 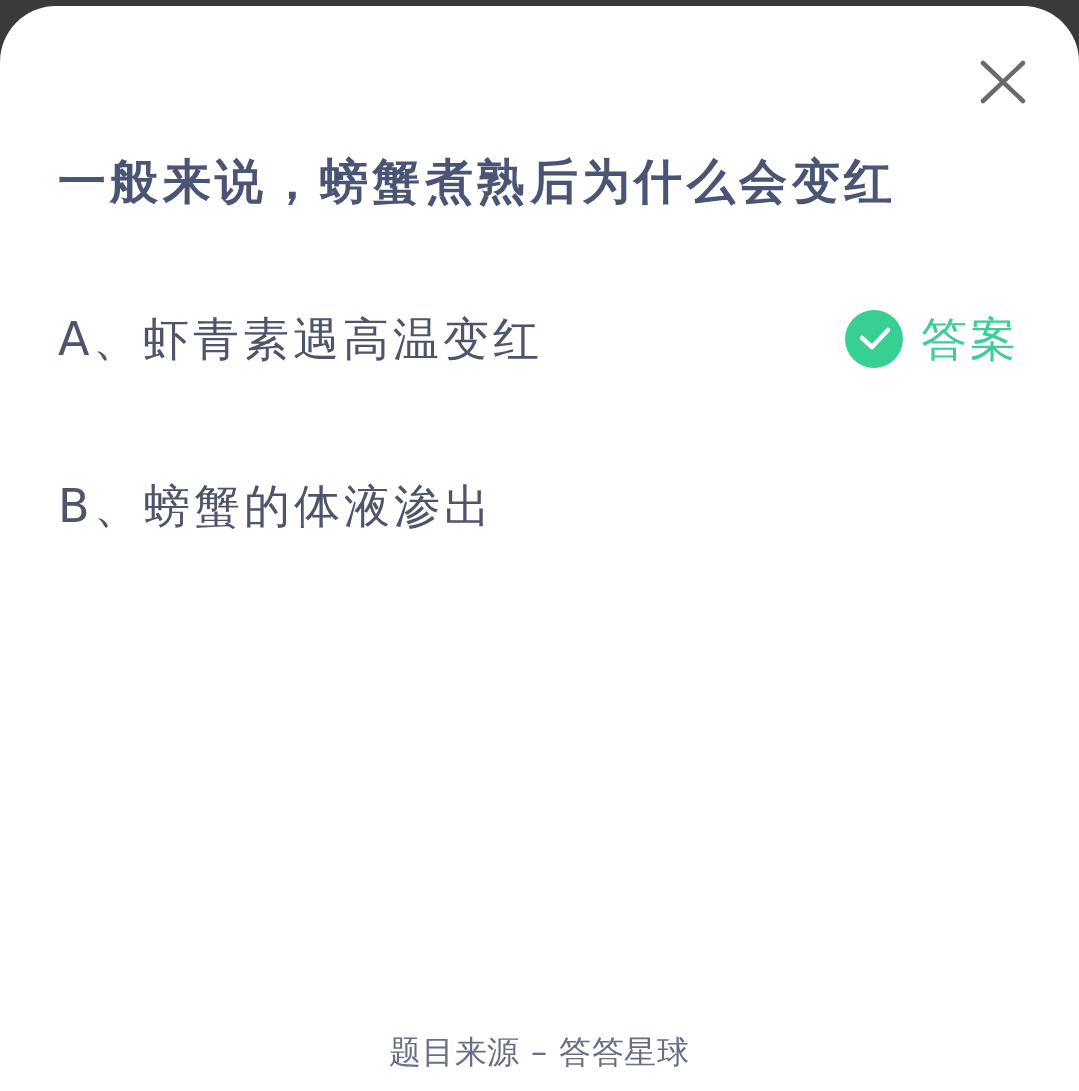 What do you see at coordinates (1003, 82) in the screenshot?
I see `close-icon` at bounding box center [1003, 82].